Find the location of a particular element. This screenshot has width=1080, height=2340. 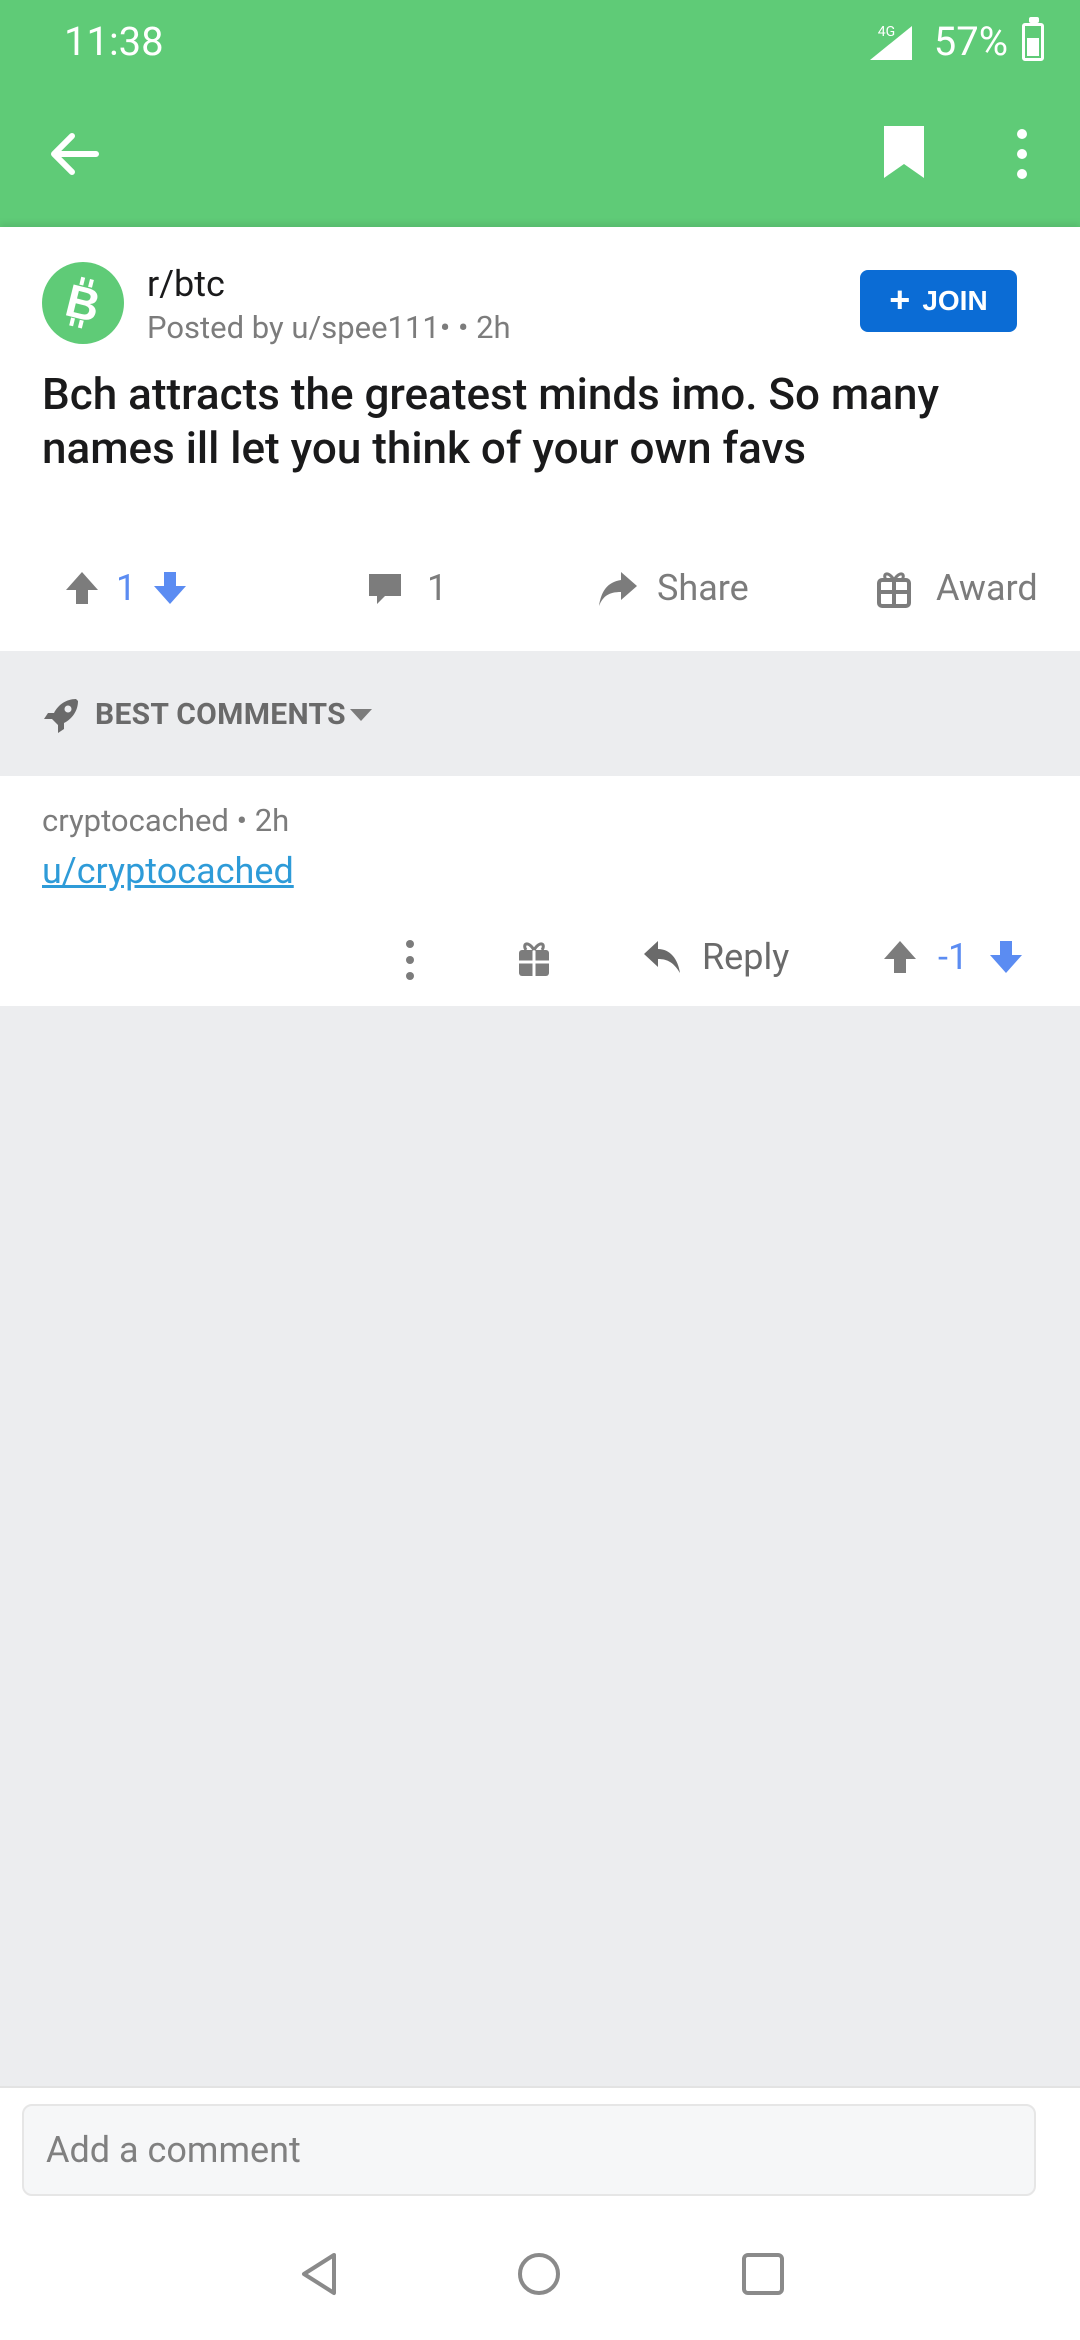

system-nav-bar is located at coordinates (540, 2273).